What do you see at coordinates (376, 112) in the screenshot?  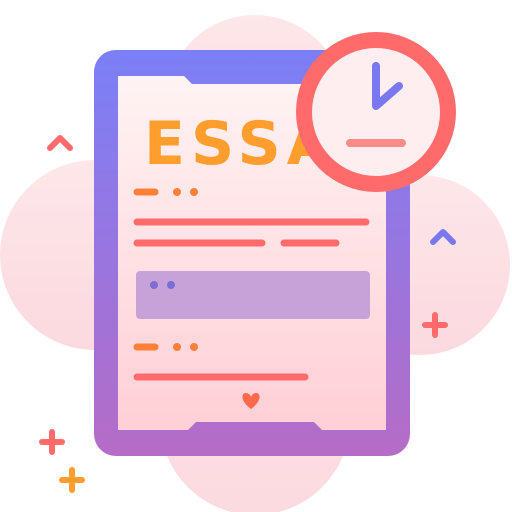 I see `clock-icon` at bounding box center [376, 112].